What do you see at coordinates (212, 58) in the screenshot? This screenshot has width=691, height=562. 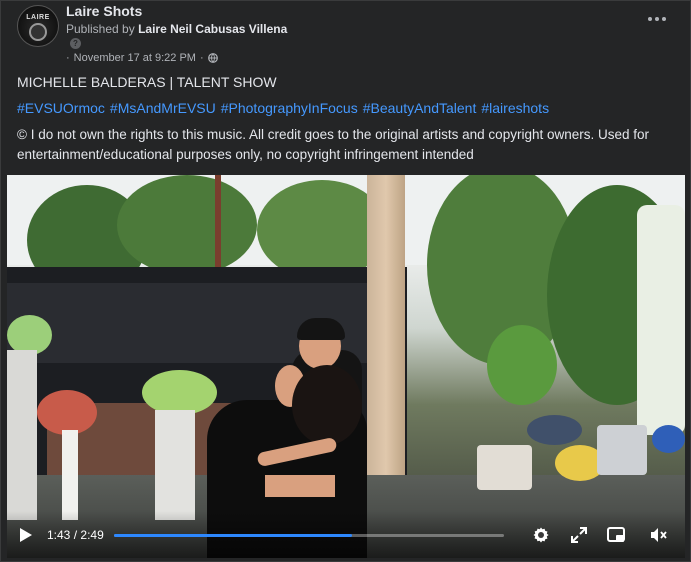 I see `globe-icon` at bounding box center [212, 58].